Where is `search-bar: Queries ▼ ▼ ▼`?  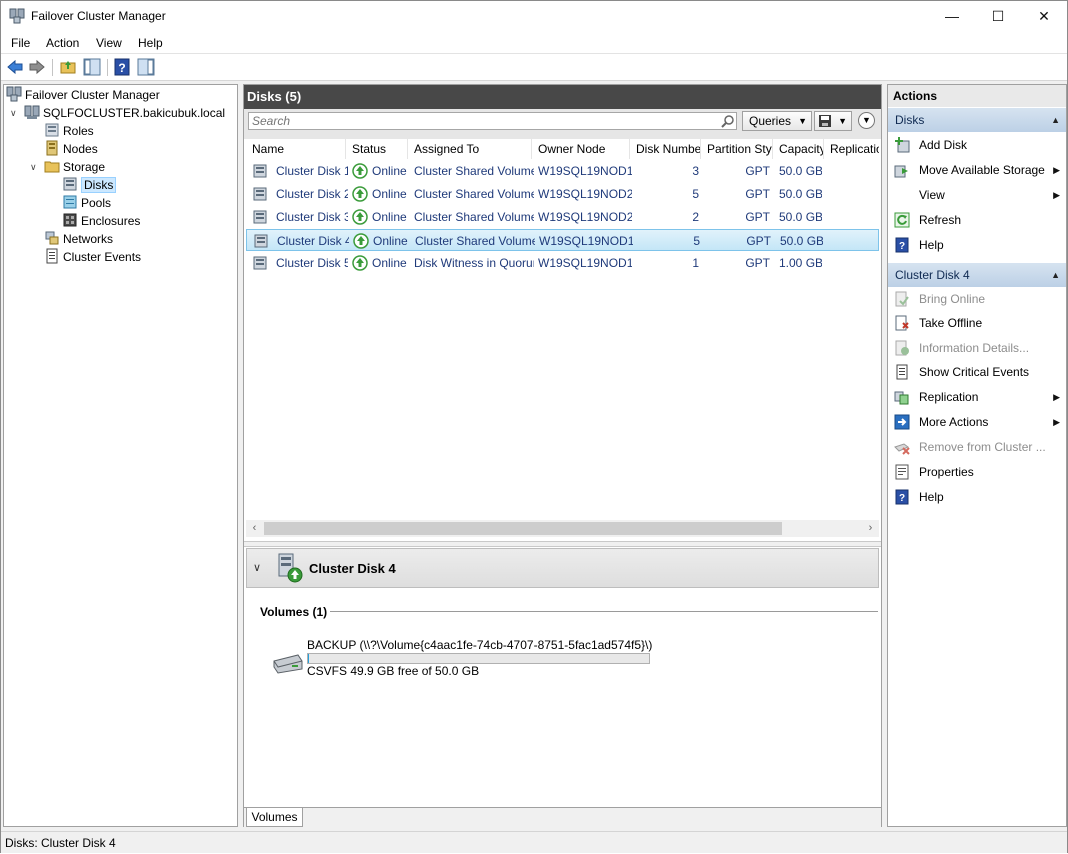
search-bar: Queries ▼ ▼ ▼ is located at coordinates (562, 124).